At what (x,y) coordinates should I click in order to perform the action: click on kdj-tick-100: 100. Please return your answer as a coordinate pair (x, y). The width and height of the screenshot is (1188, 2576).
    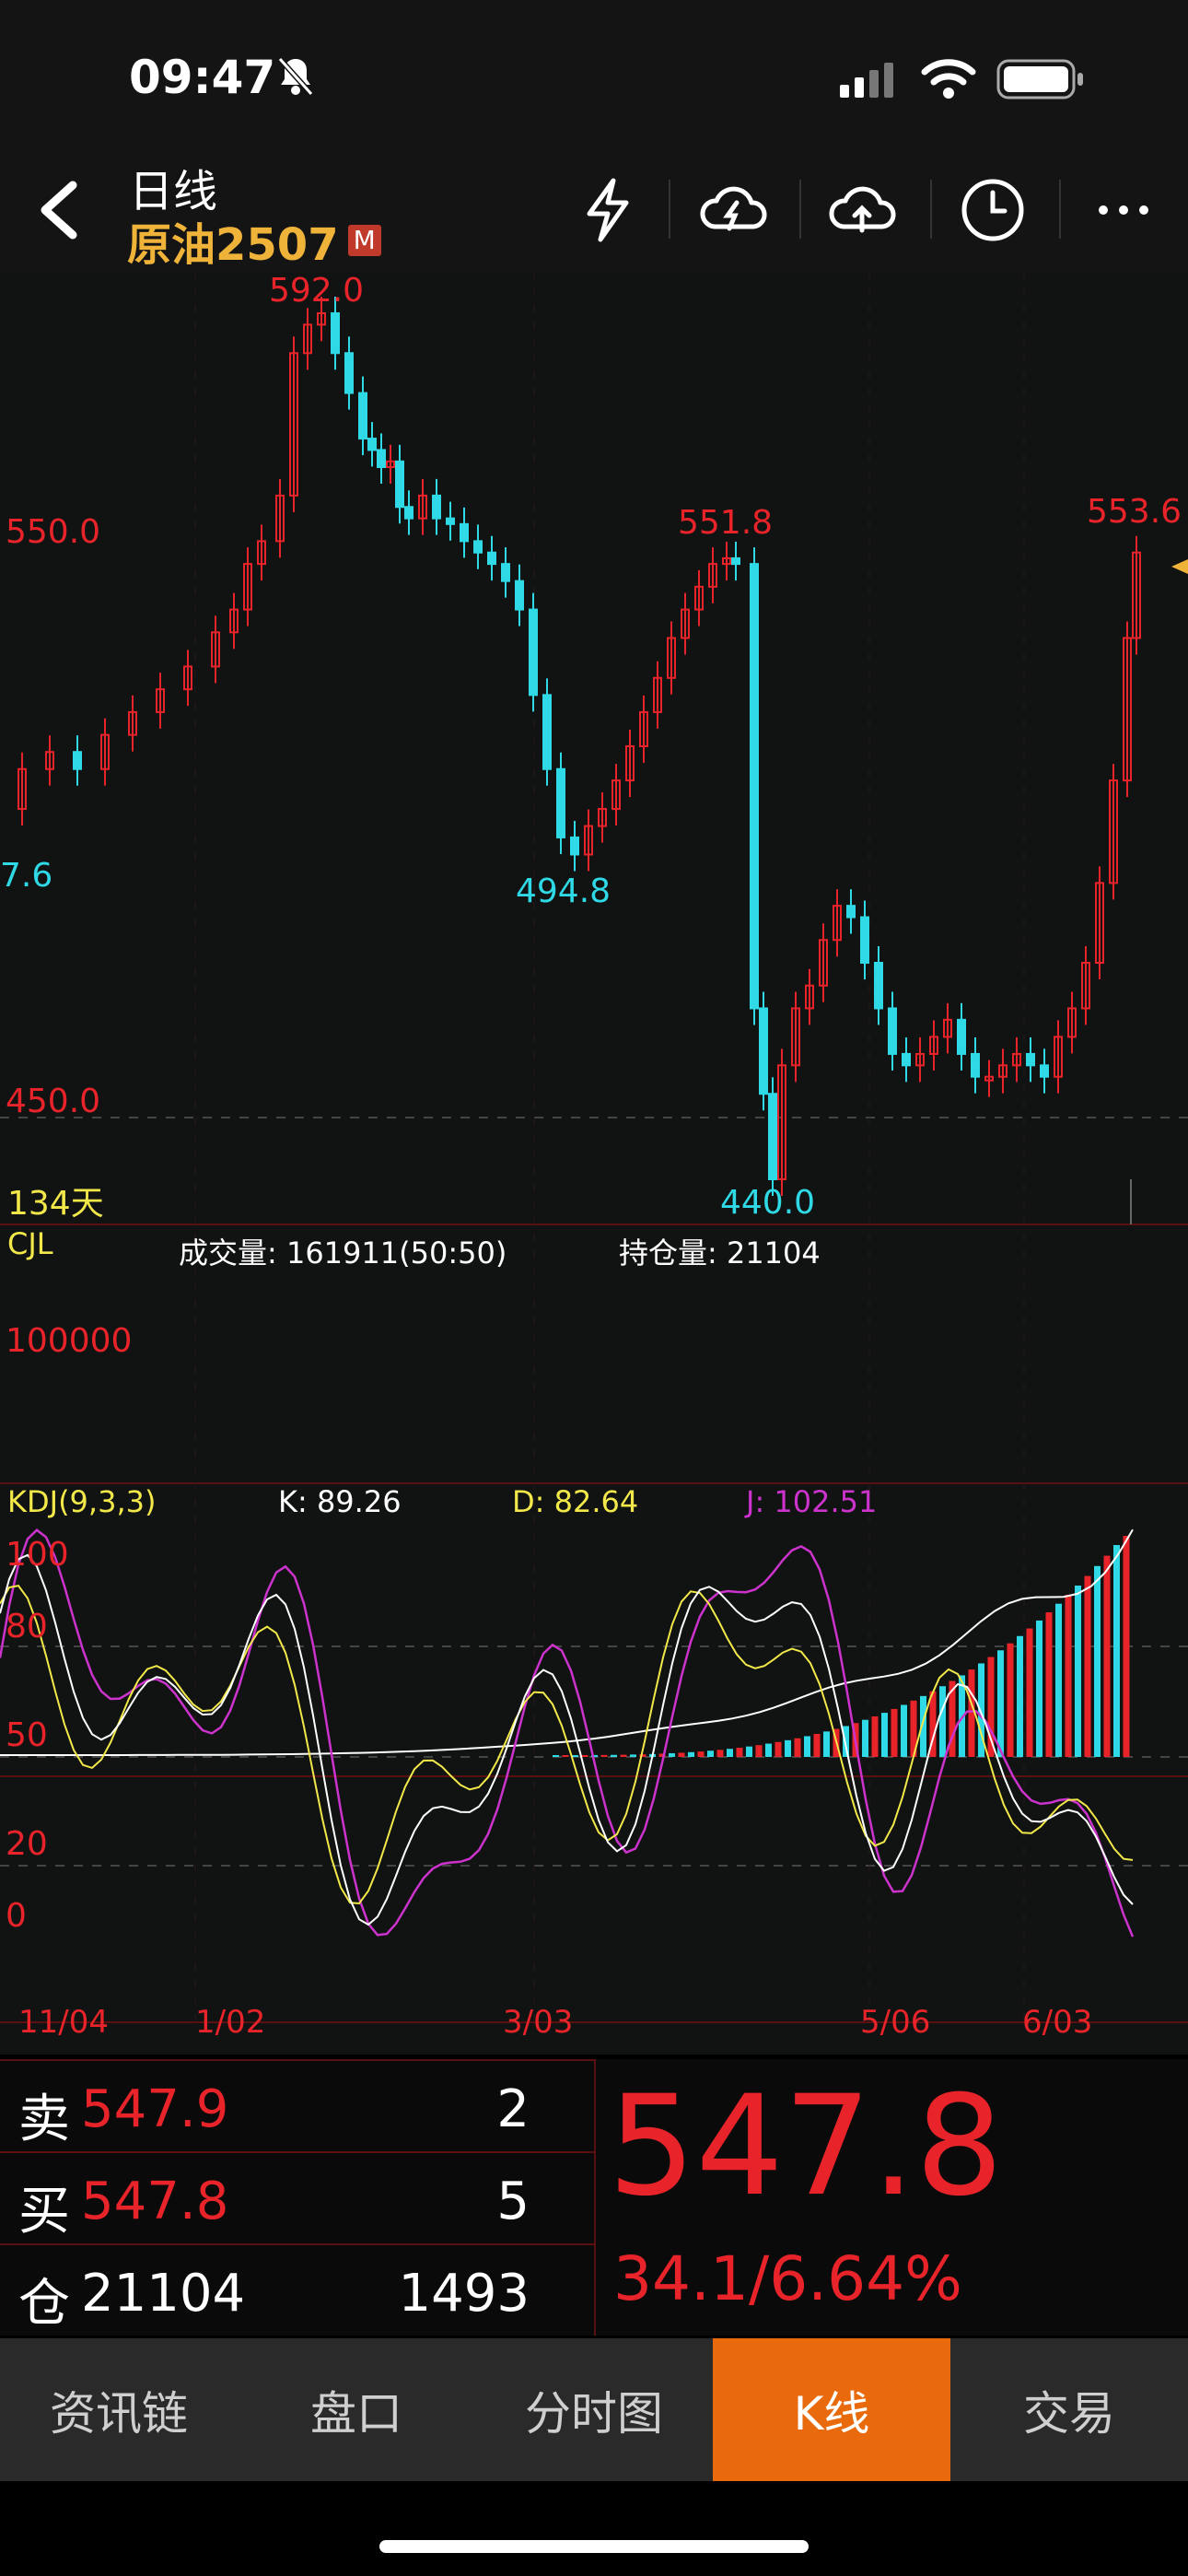
    Looking at the image, I should click on (37, 1555).